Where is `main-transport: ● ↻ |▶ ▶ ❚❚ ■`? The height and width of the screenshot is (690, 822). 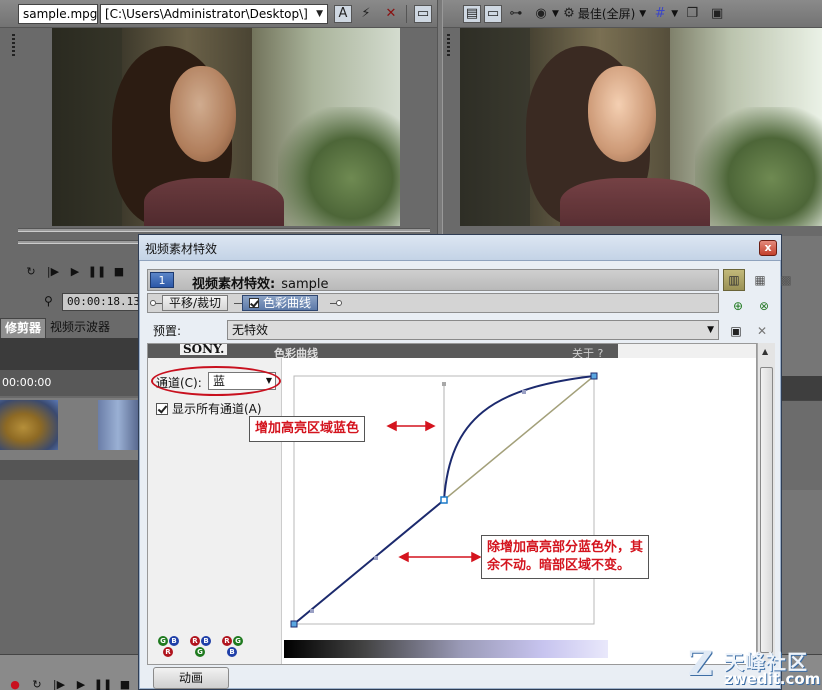 main-transport: ● ↻ |▶ ▶ ❚❚ ■ is located at coordinates (70, 682).